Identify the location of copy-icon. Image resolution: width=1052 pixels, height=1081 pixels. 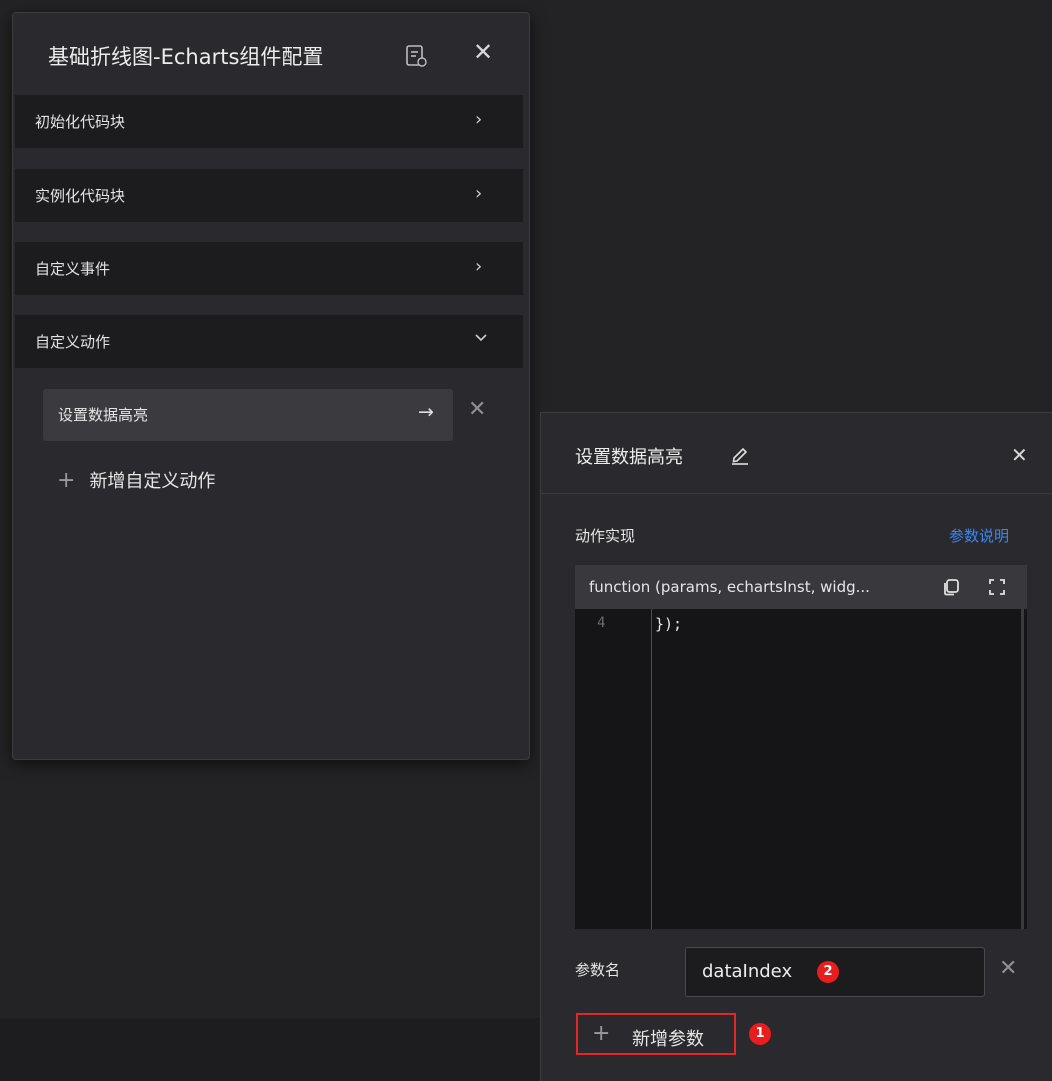
(951, 587).